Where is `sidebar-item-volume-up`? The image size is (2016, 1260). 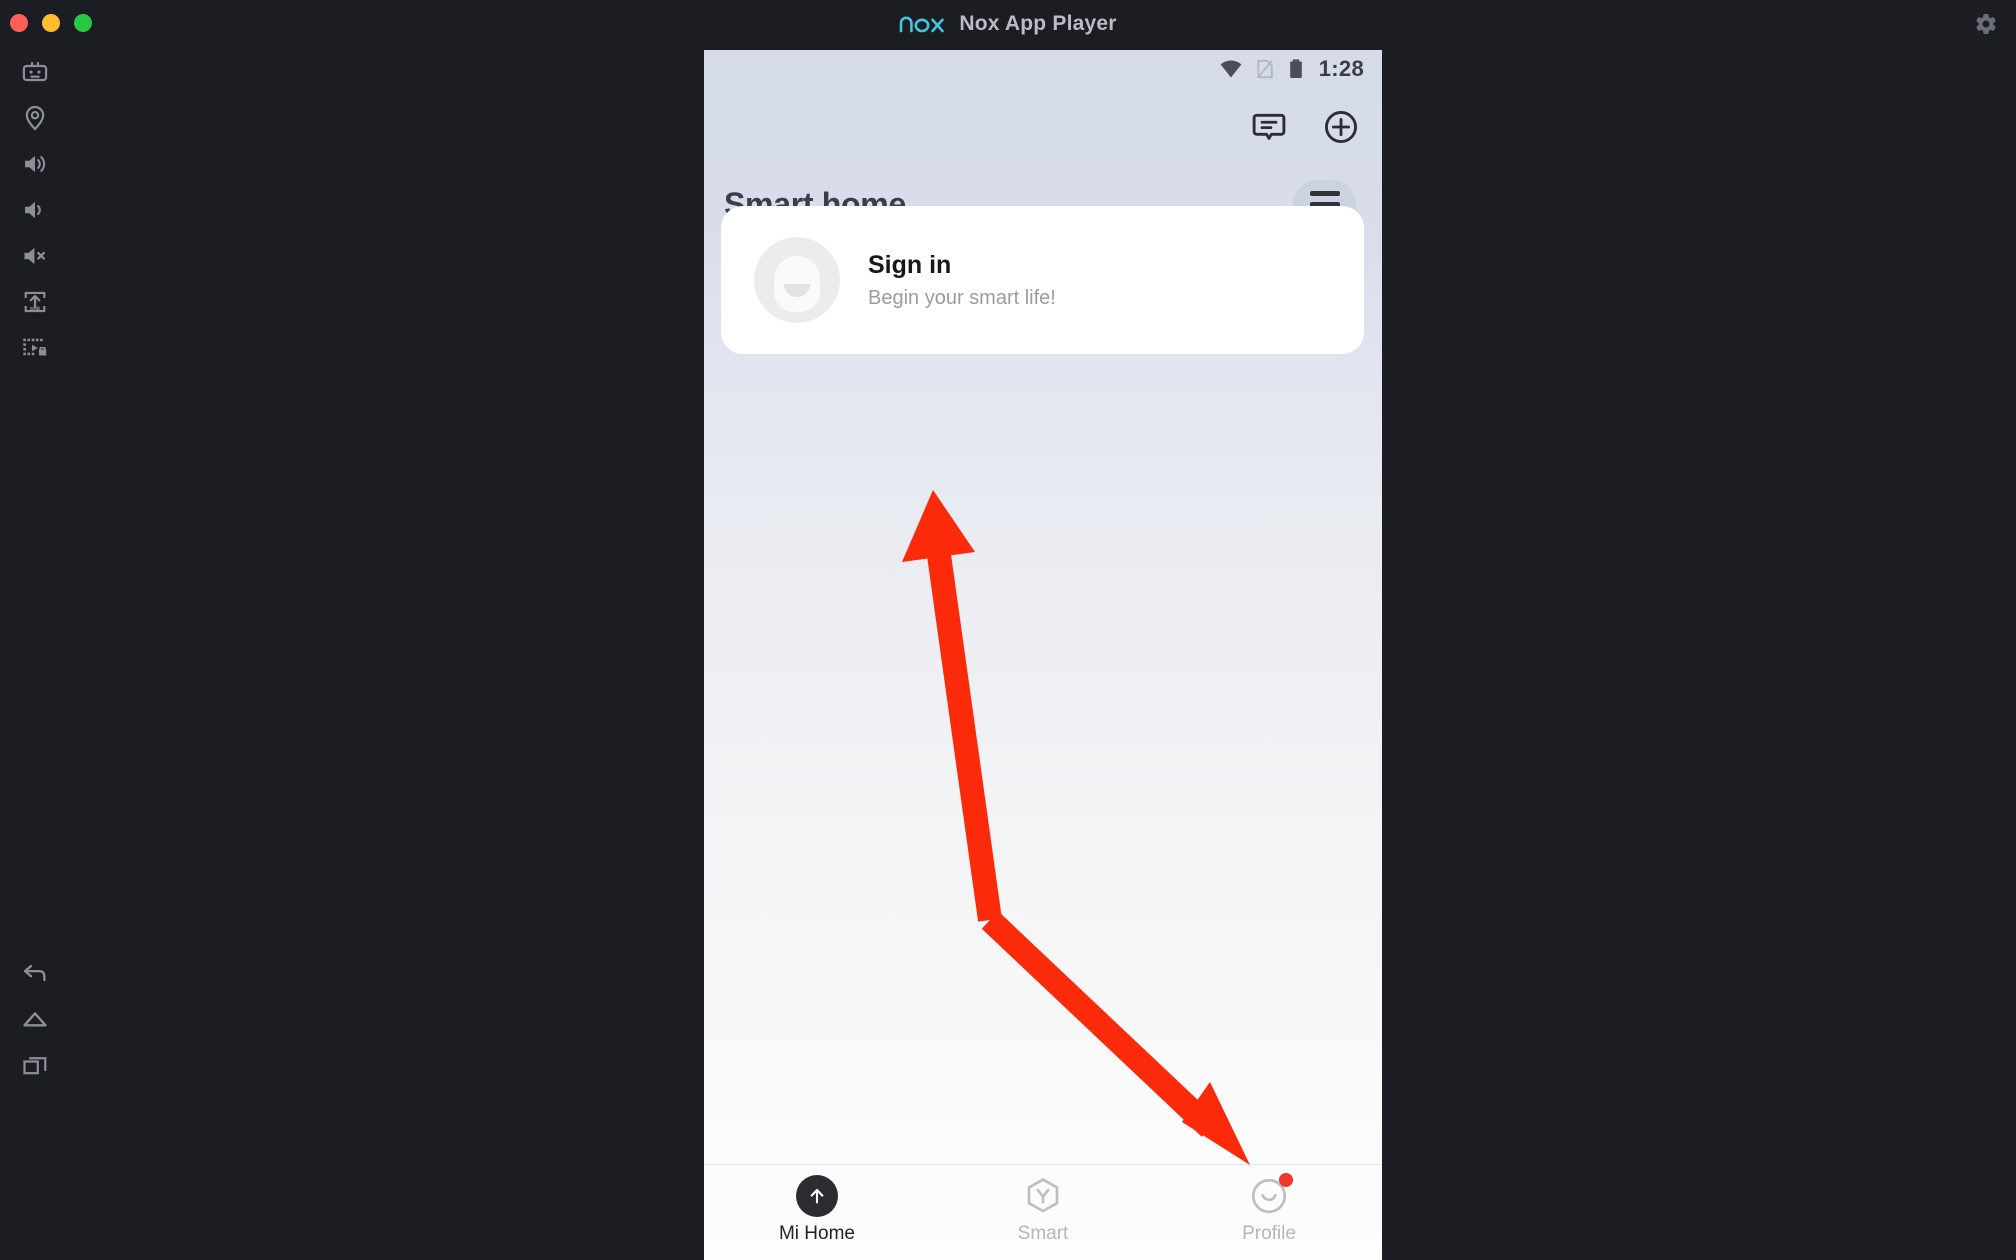
sidebar-item-volume-up is located at coordinates (35, 164).